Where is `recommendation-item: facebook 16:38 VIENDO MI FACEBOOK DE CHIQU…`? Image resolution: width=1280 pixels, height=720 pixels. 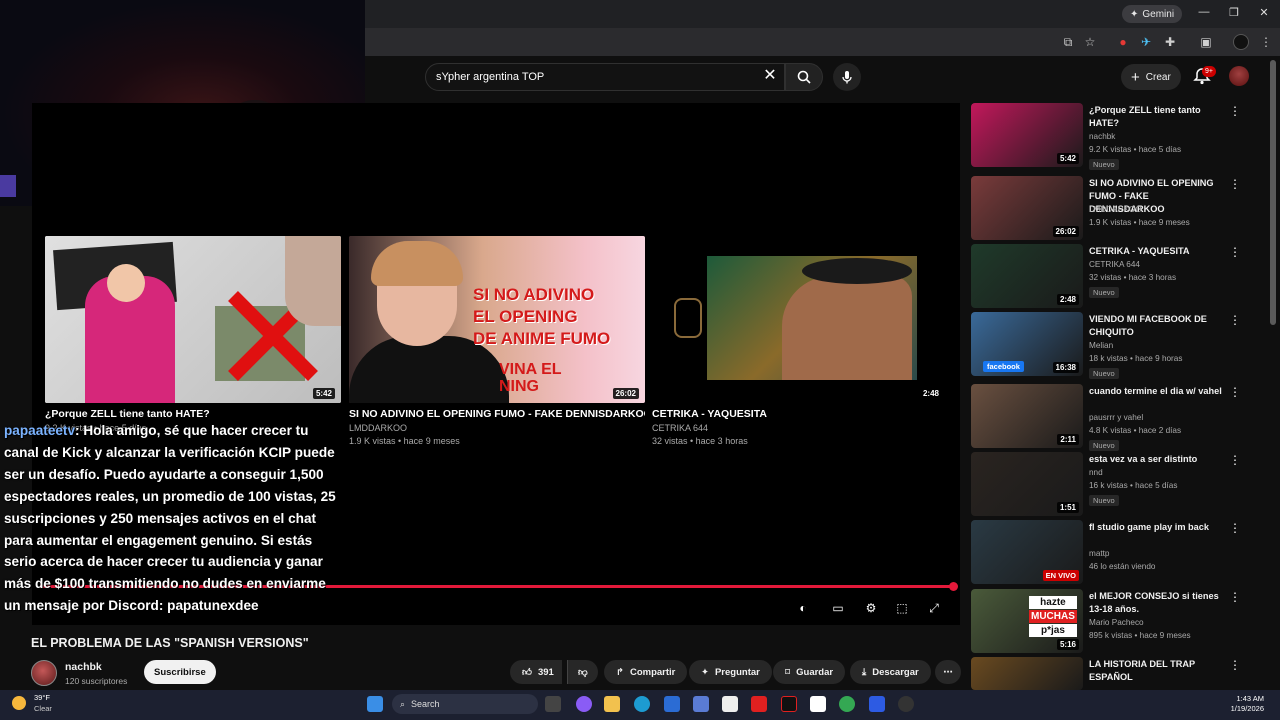
recommendation-item: facebook 16:38 VIENDO MI FACEBOOK DE CHIQU… is located at coordinates (1111, 345).